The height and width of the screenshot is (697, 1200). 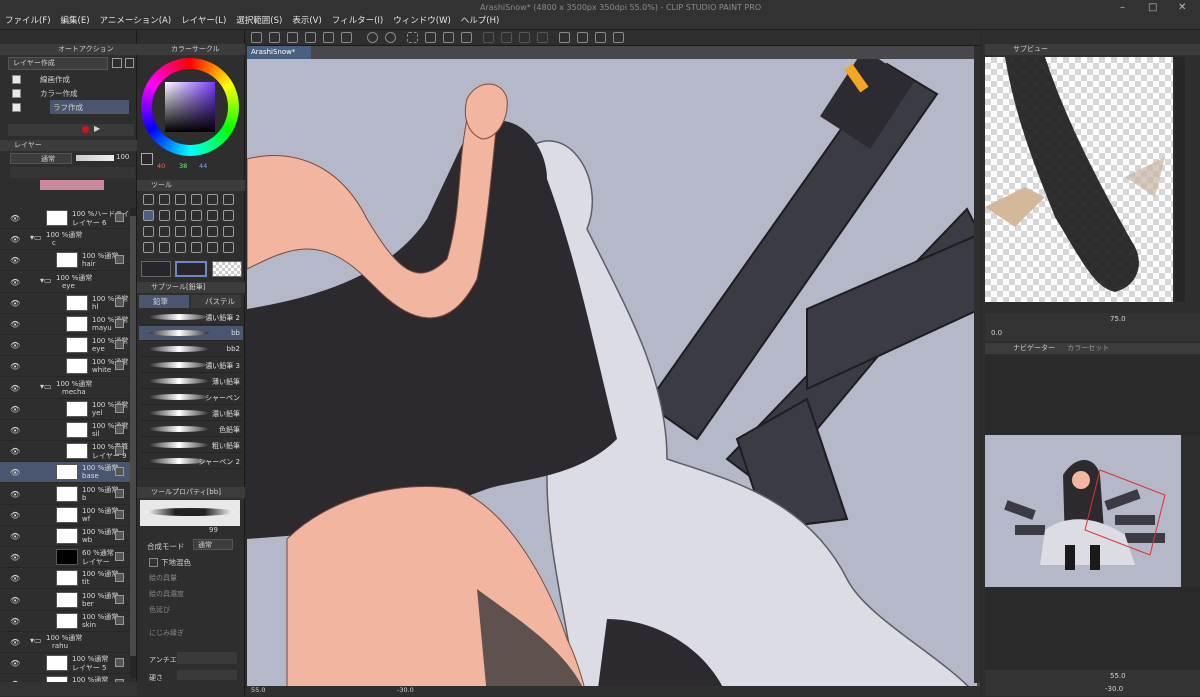 I want to click on brush-item: bb2, so click(x=191, y=349).